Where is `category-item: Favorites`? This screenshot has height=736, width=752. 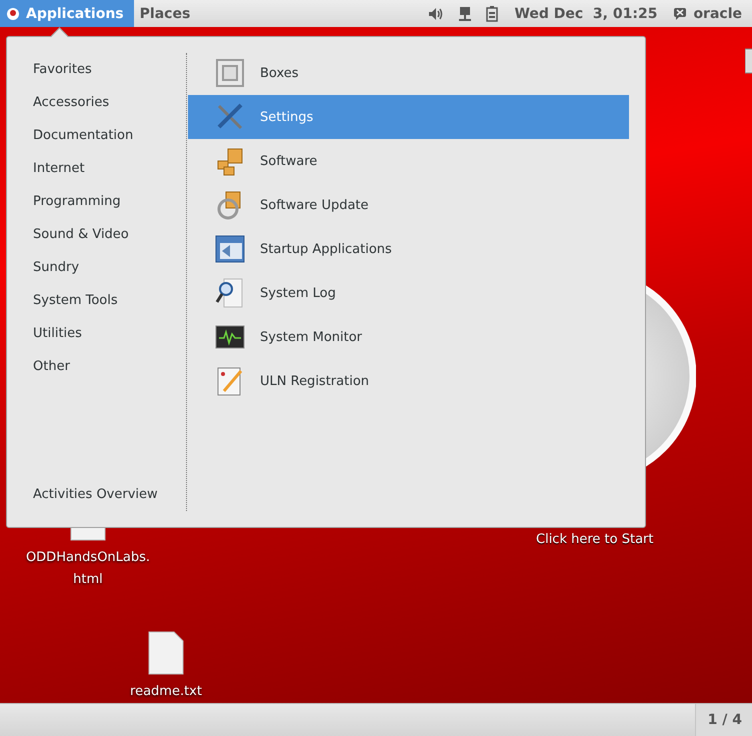 category-item: Favorites is located at coordinates (96, 69).